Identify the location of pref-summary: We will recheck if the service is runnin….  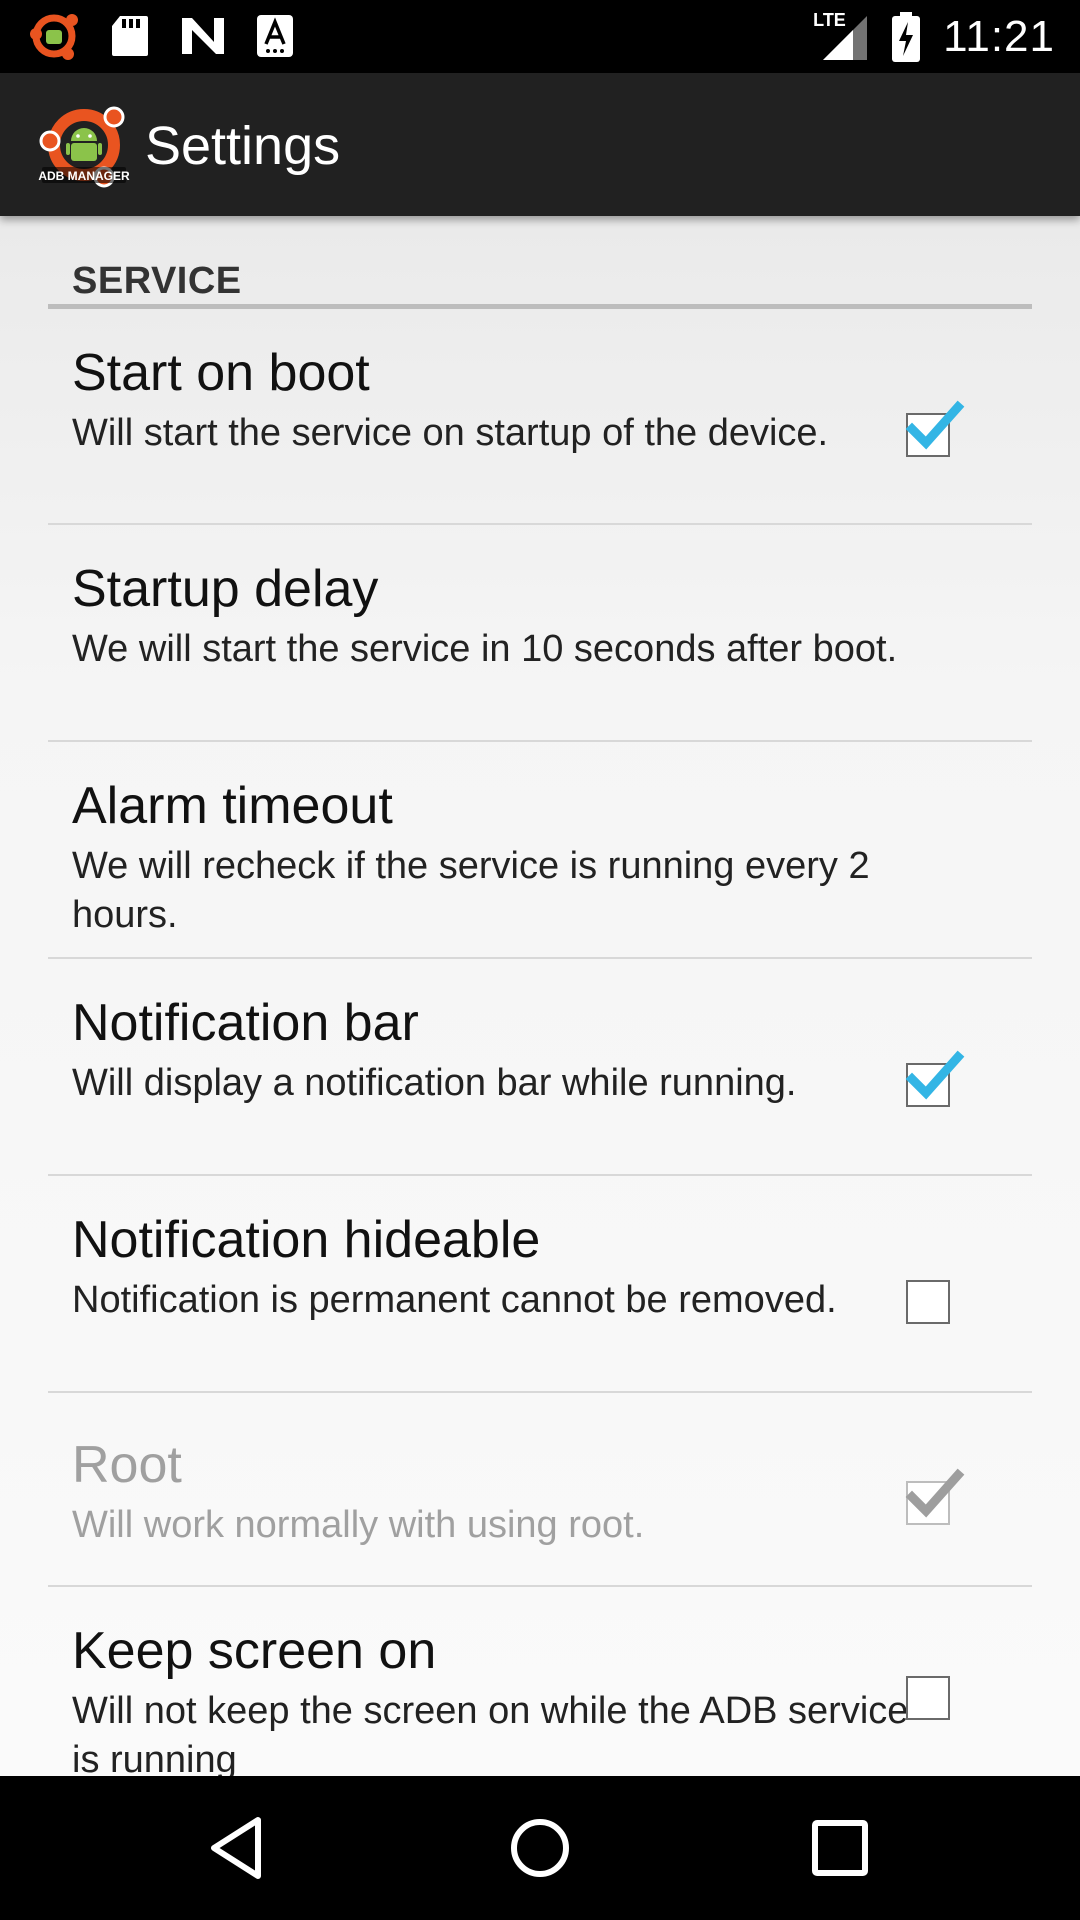
(471, 890).